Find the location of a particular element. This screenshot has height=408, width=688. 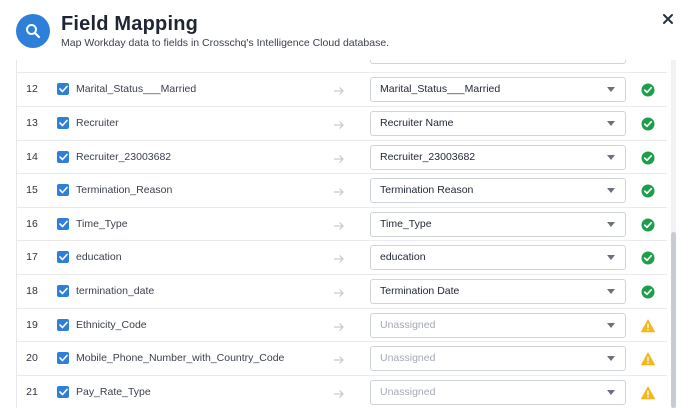

source-field-name: Ethnicity_Code is located at coordinates (111, 325).